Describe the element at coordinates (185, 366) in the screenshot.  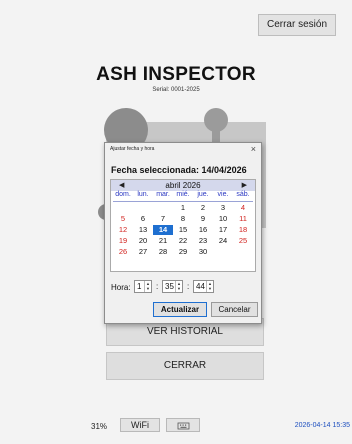
I see `close-app-button: CERRAR` at that location.